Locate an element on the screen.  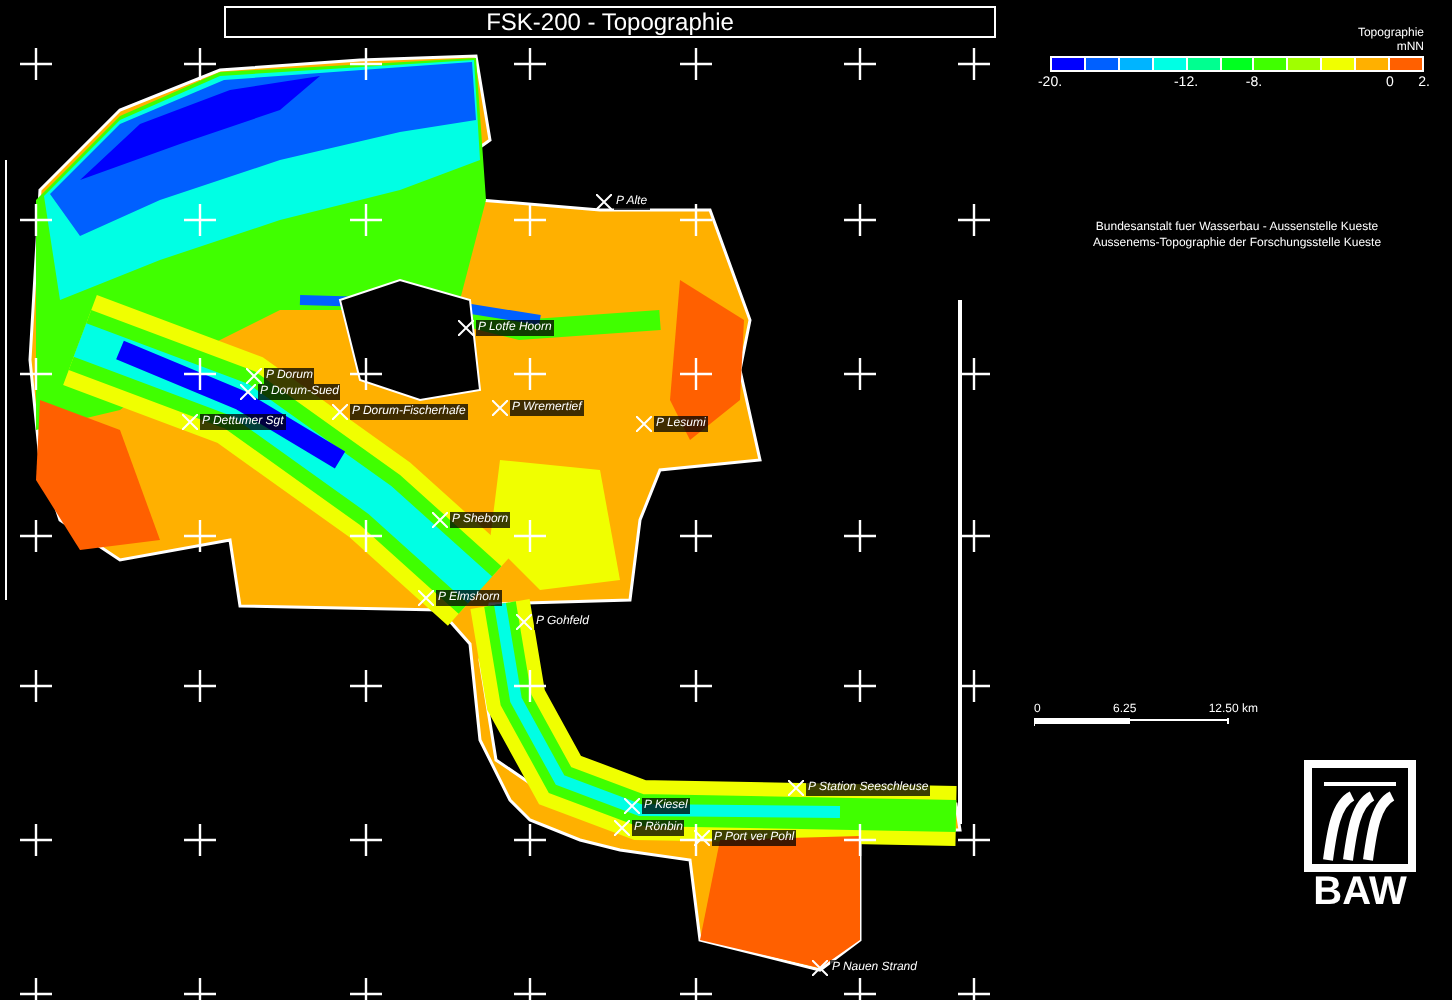
logo-text: BAW is located at coordinates (1360, 892).